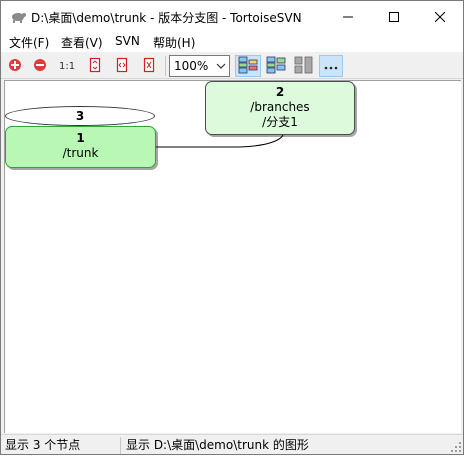 Image resolution: width=464 pixels, height=456 pixels. Describe the element at coordinates (165, 66) in the screenshot. I see `toolbar-separator` at that location.